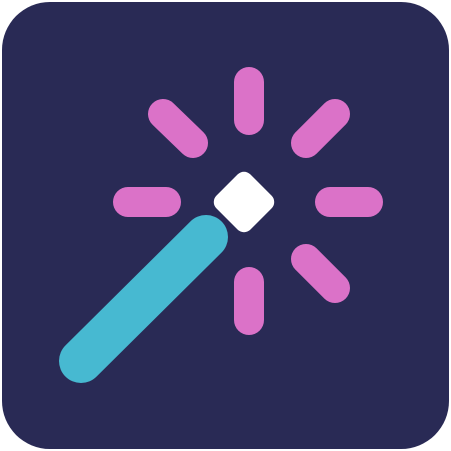 Image resolution: width=451 pixels, height=451 pixels. Describe the element at coordinates (320, 273) in the screenshot. I see `sparkle-ray-bottom-right` at that location.